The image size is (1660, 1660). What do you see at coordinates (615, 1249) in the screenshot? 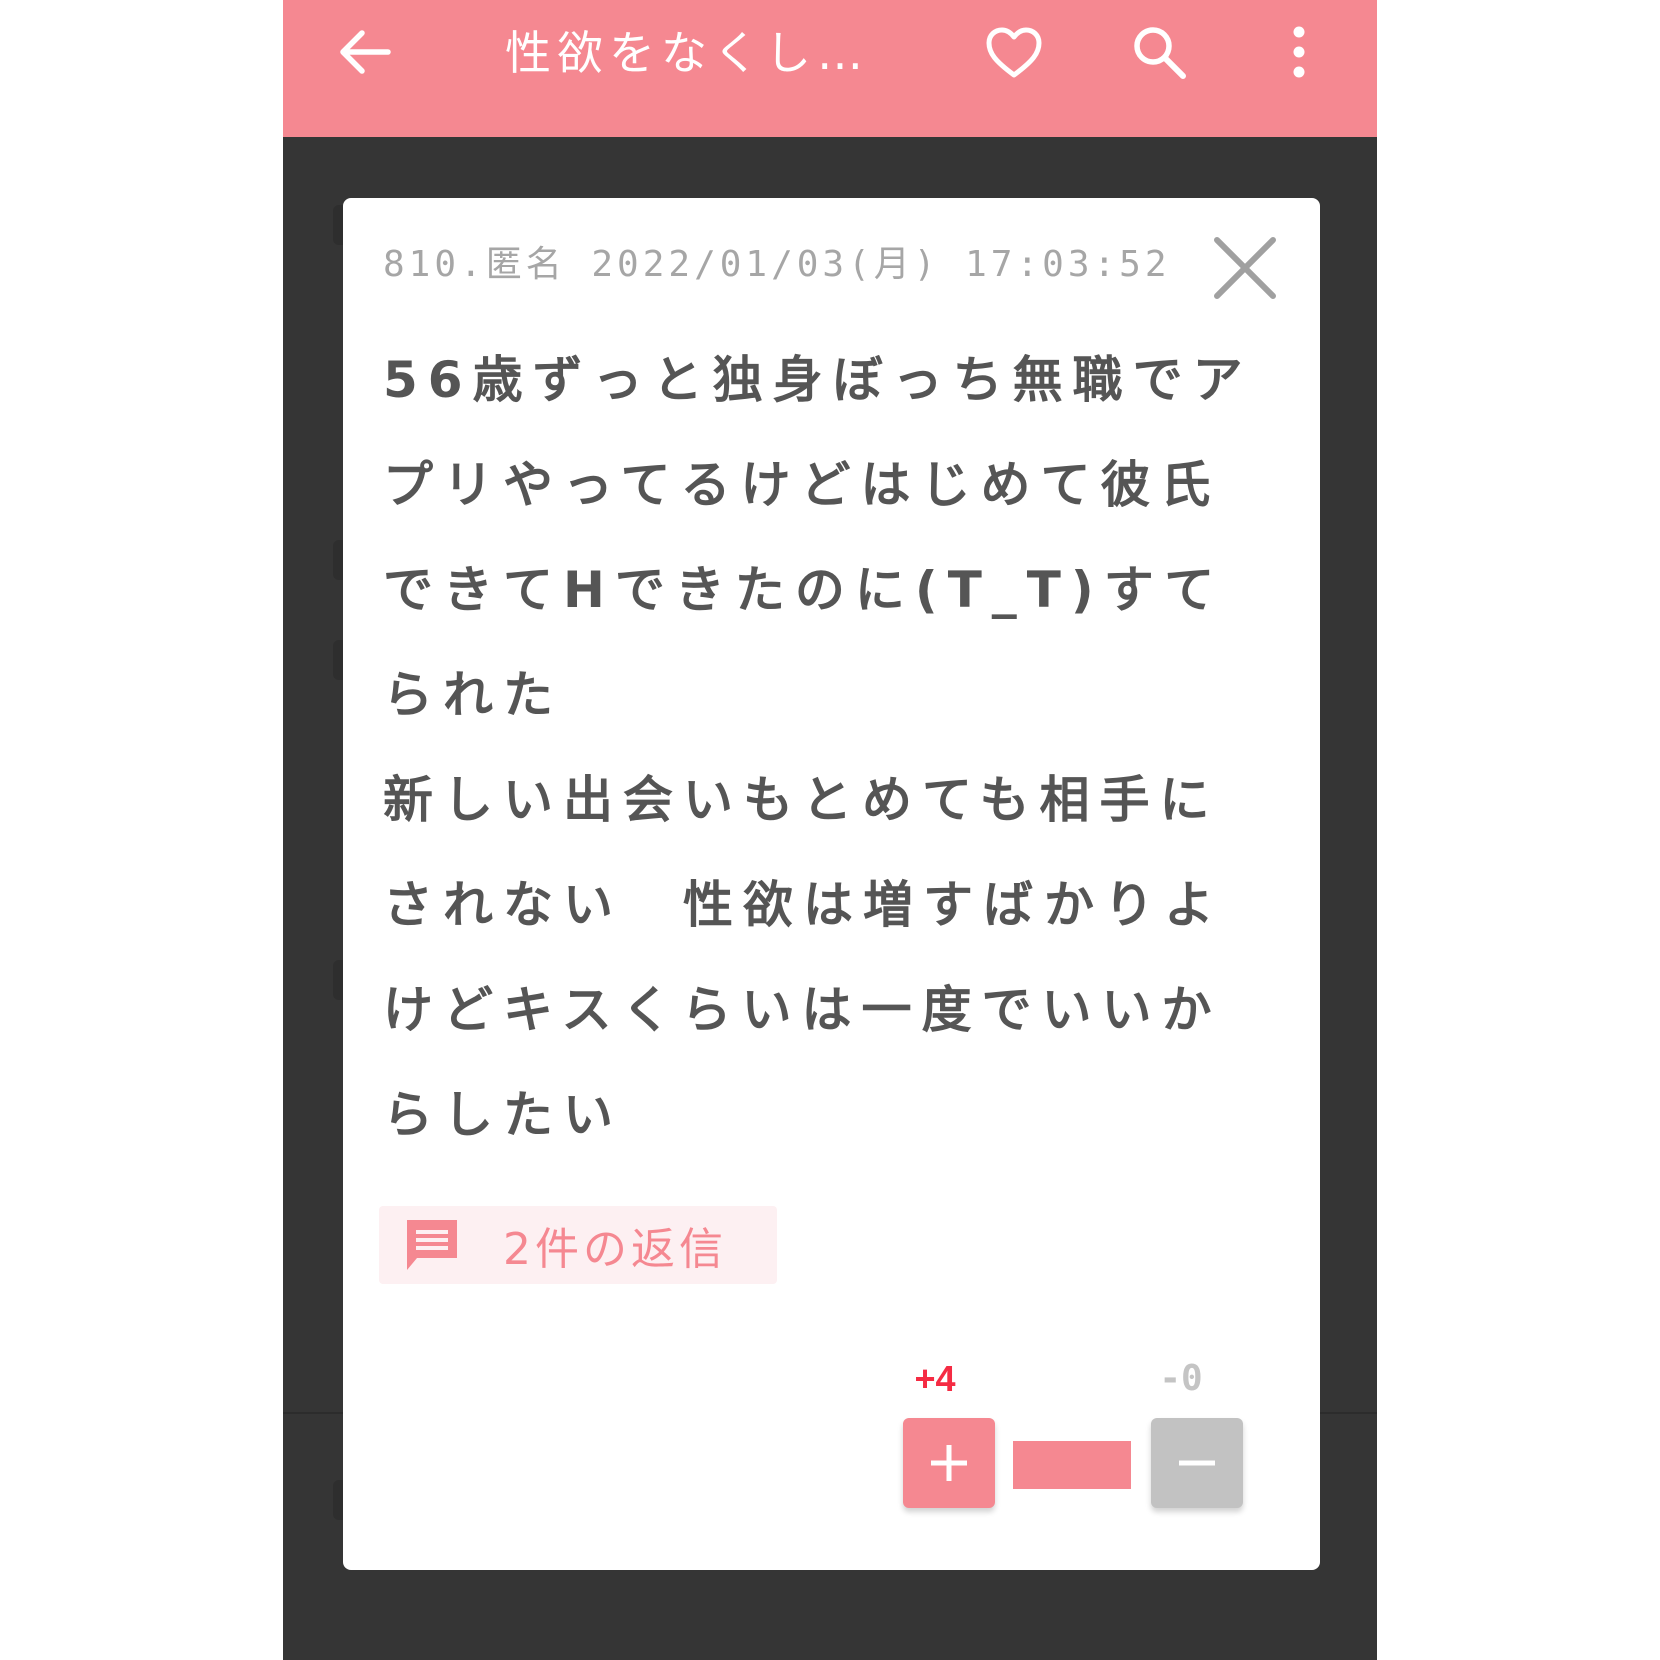
I see `replies-label: 2件の返信` at bounding box center [615, 1249].